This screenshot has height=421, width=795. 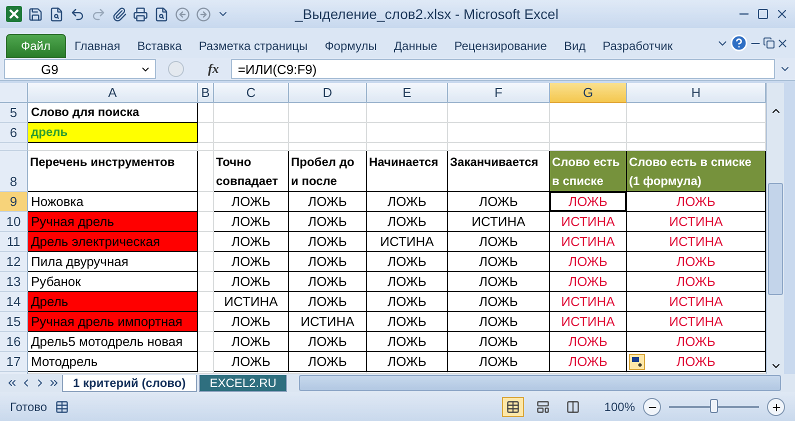 I want to click on column-header: H, so click(x=696, y=93).